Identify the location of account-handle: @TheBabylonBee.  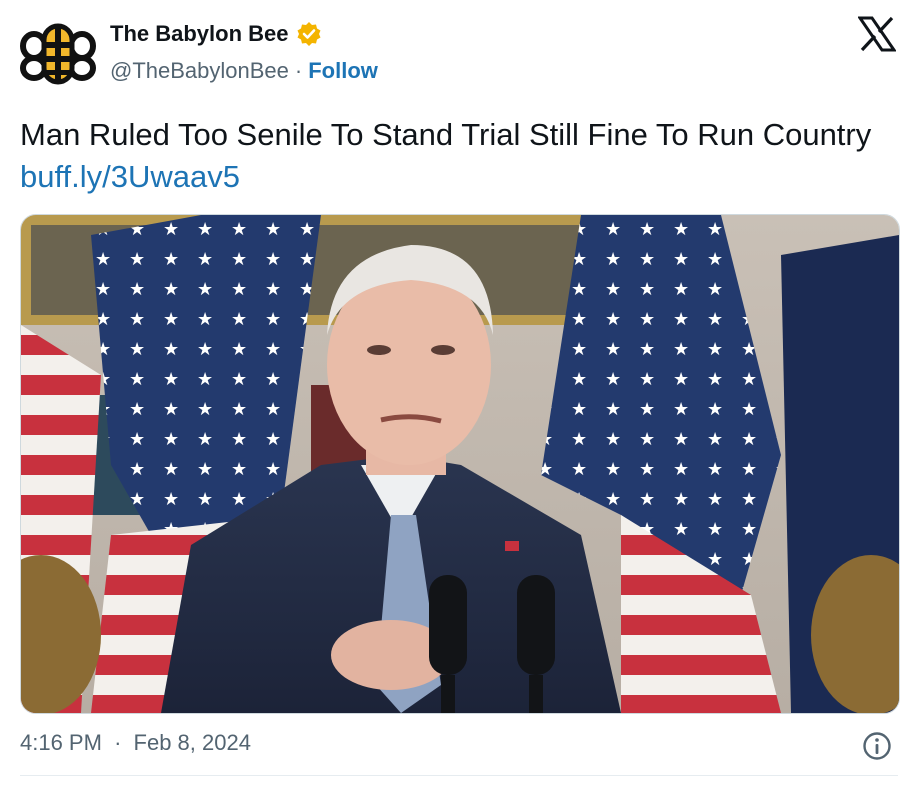
(199, 71).